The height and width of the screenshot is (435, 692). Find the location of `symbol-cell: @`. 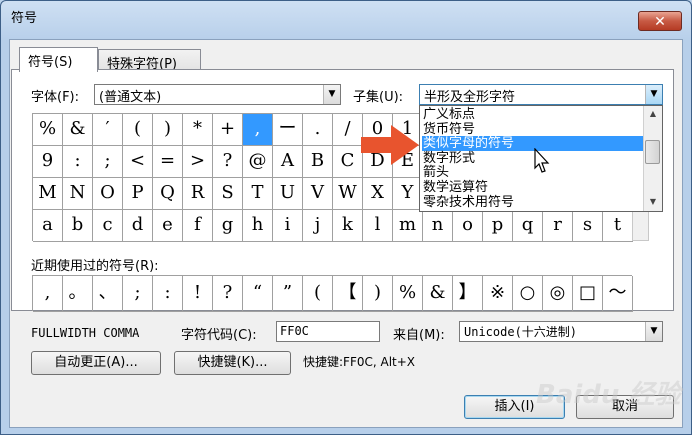

symbol-cell: @ is located at coordinates (258, 162).